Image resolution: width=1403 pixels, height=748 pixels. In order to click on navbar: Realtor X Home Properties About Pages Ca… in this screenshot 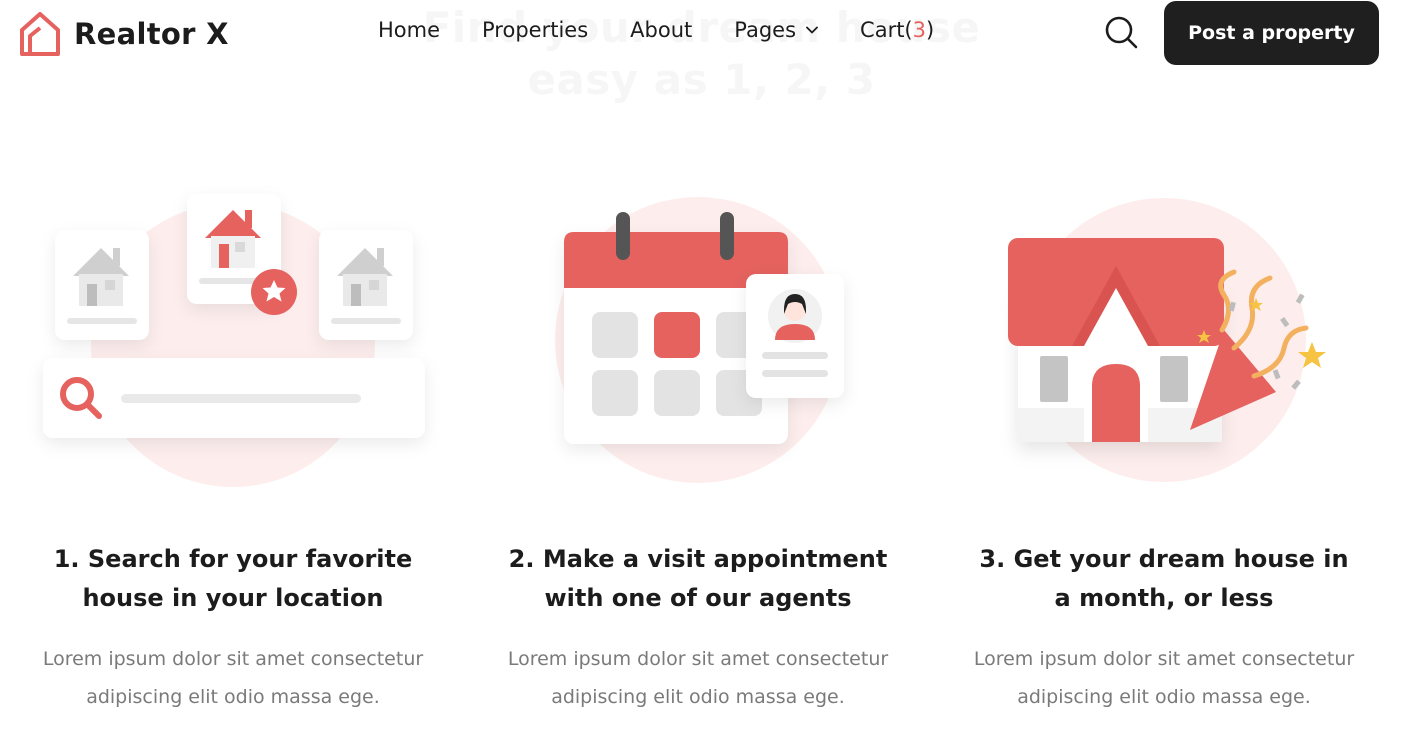, I will do `click(701, 34)`.